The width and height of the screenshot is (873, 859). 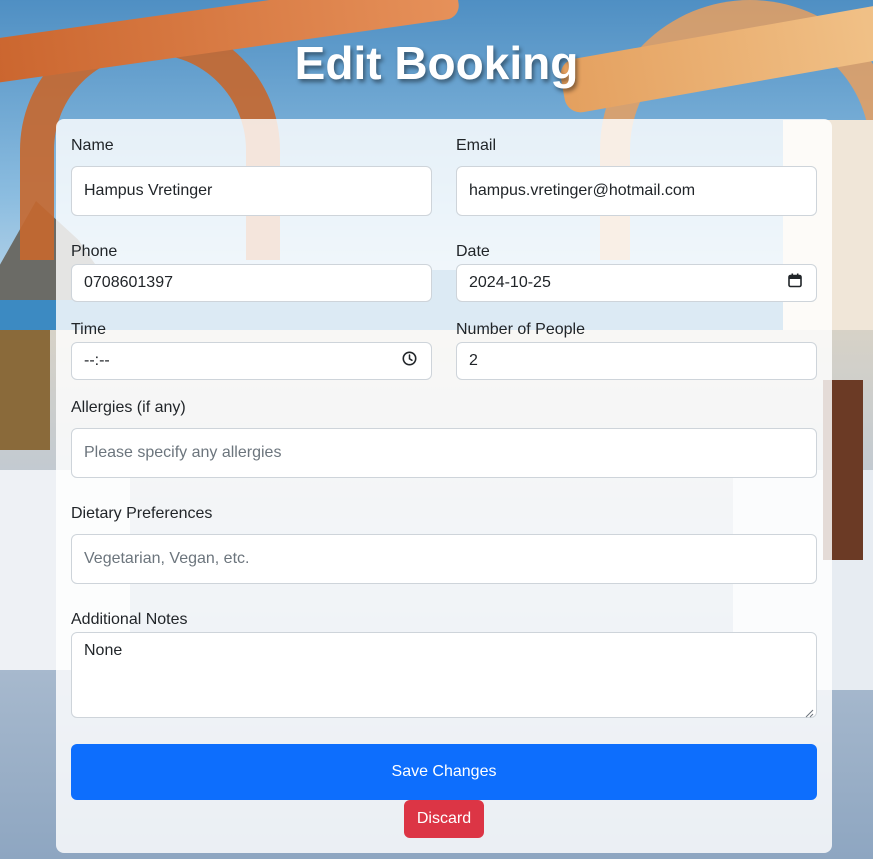 I want to click on phone-input: 0708601397, so click(x=251, y=283).